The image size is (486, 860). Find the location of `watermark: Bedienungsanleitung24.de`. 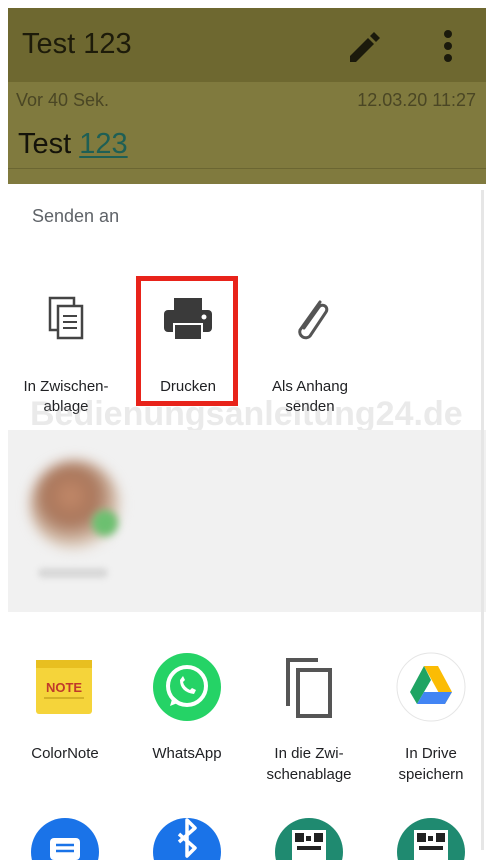

watermark: Bedienungsanleitung24.de is located at coordinates (246, 414).